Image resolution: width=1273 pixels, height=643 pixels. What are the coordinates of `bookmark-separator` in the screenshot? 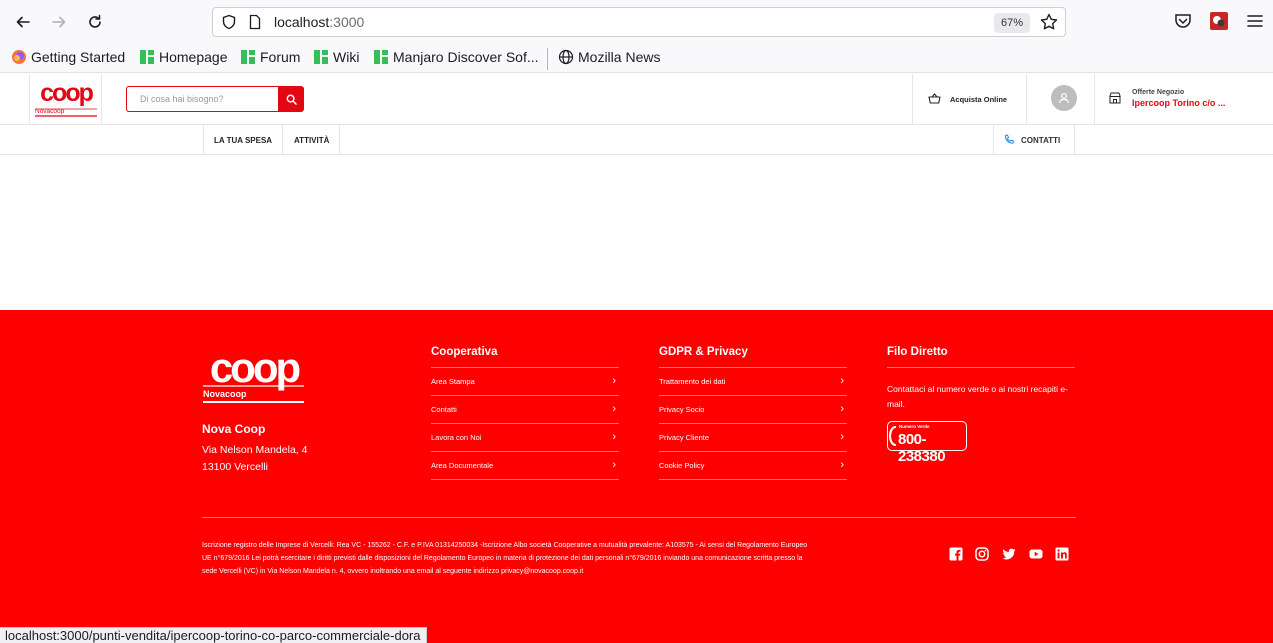 It's located at (547, 59).